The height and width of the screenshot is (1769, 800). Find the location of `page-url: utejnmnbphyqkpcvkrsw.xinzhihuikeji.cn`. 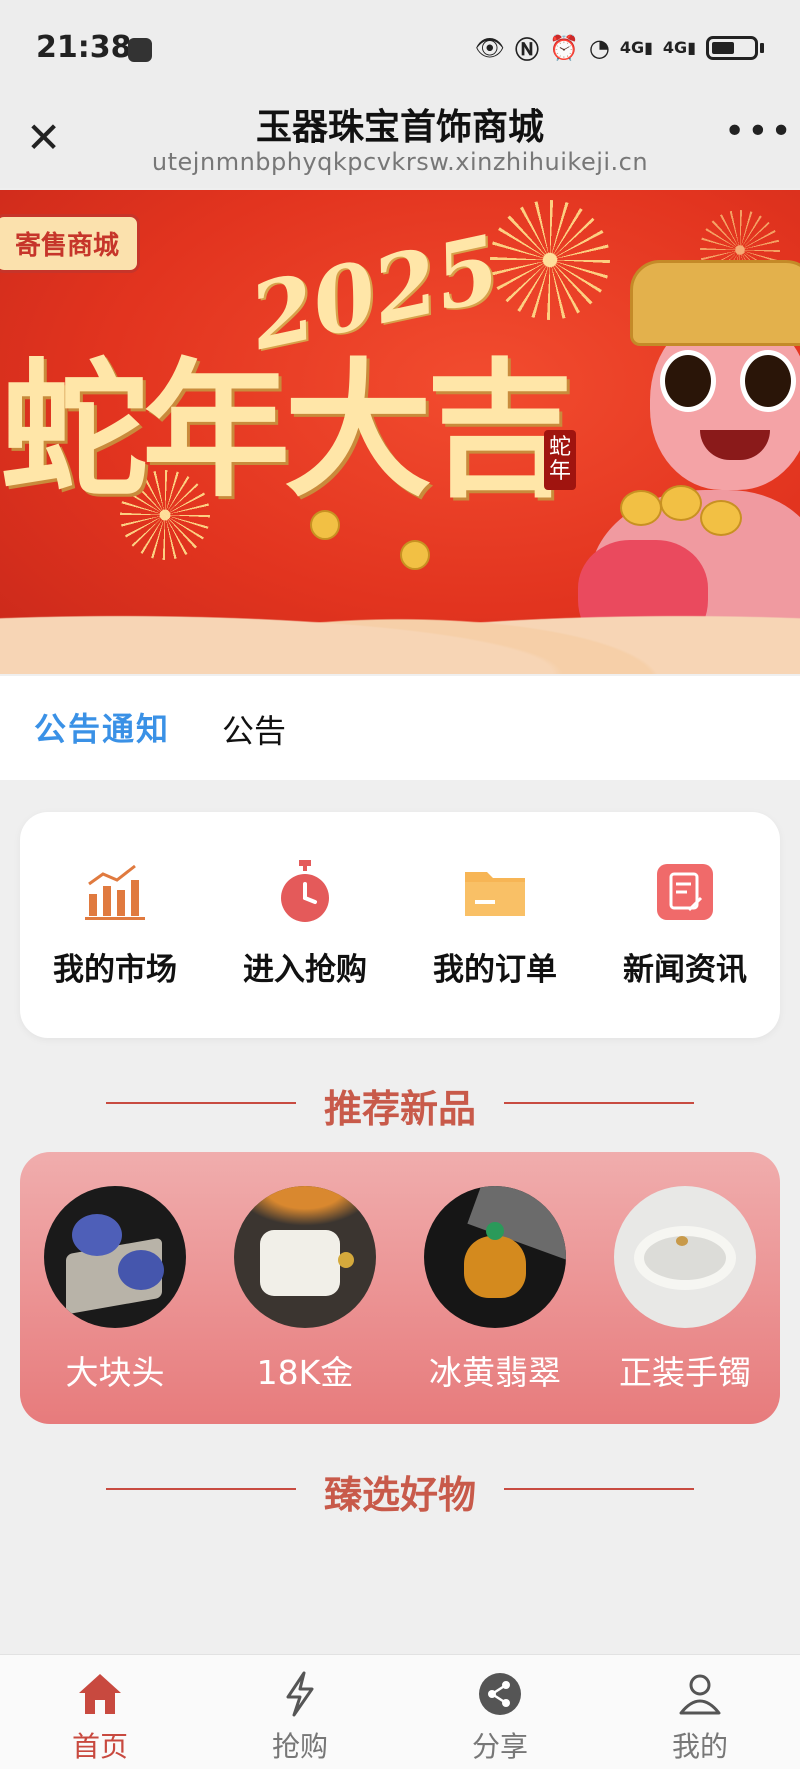

page-url: utejnmnbphyqkpcvkrsw.xinzhihuikeji.cn is located at coordinates (400, 162).